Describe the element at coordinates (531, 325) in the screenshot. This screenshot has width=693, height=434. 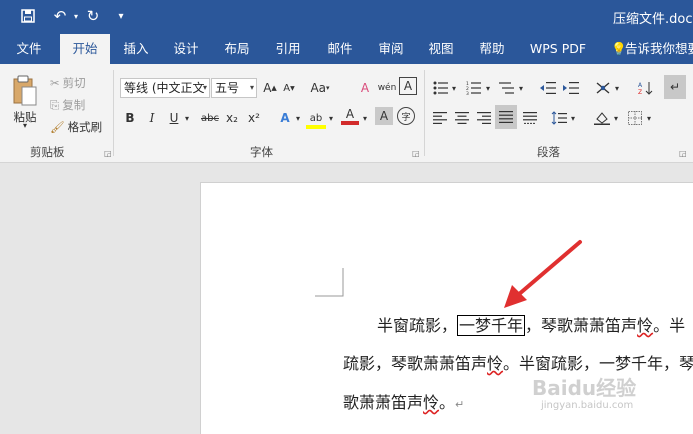
I see `paragraph-line-1: 半窗疏影， 一梦千年 ，琴歌萧萧笛声怜。半` at that location.